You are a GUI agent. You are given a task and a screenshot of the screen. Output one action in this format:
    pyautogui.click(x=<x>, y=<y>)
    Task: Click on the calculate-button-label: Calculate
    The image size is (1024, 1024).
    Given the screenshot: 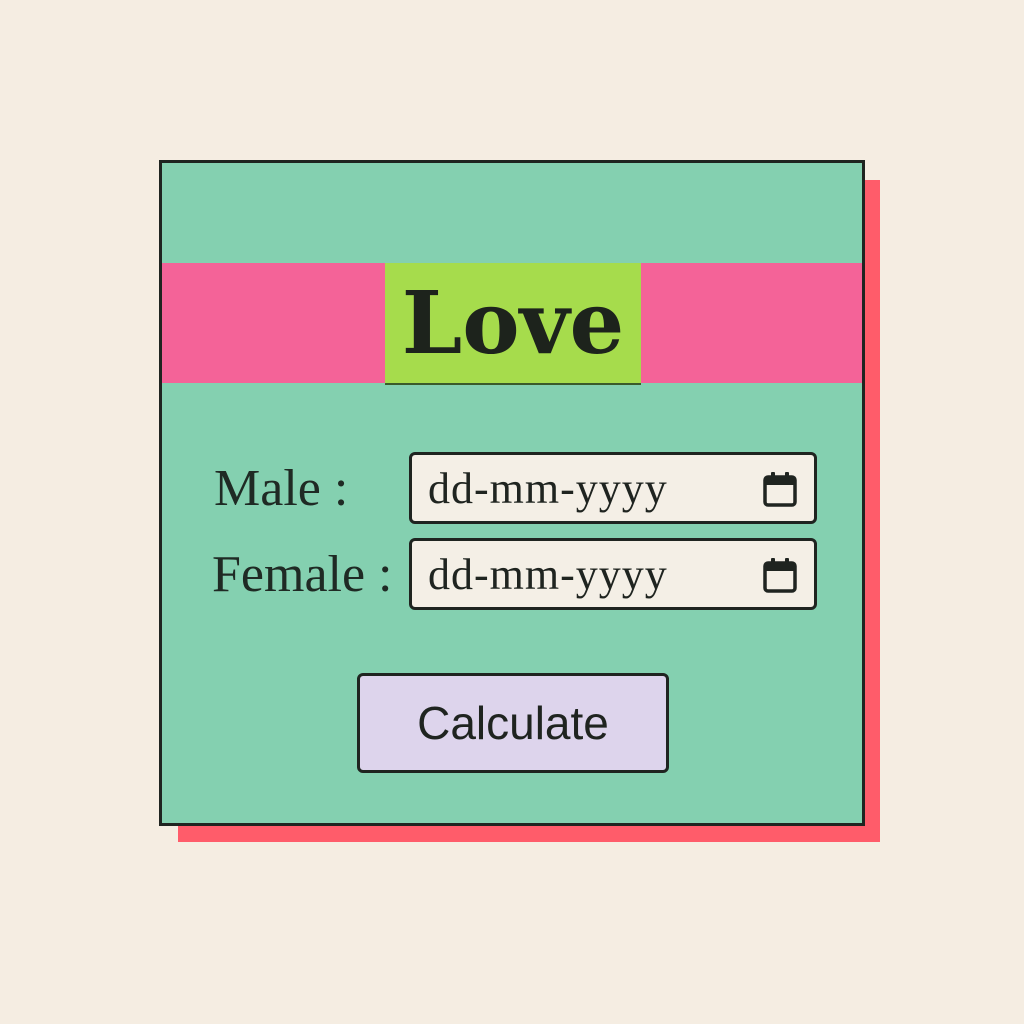 What is the action you would take?
    pyautogui.click(x=513, y=723)
    